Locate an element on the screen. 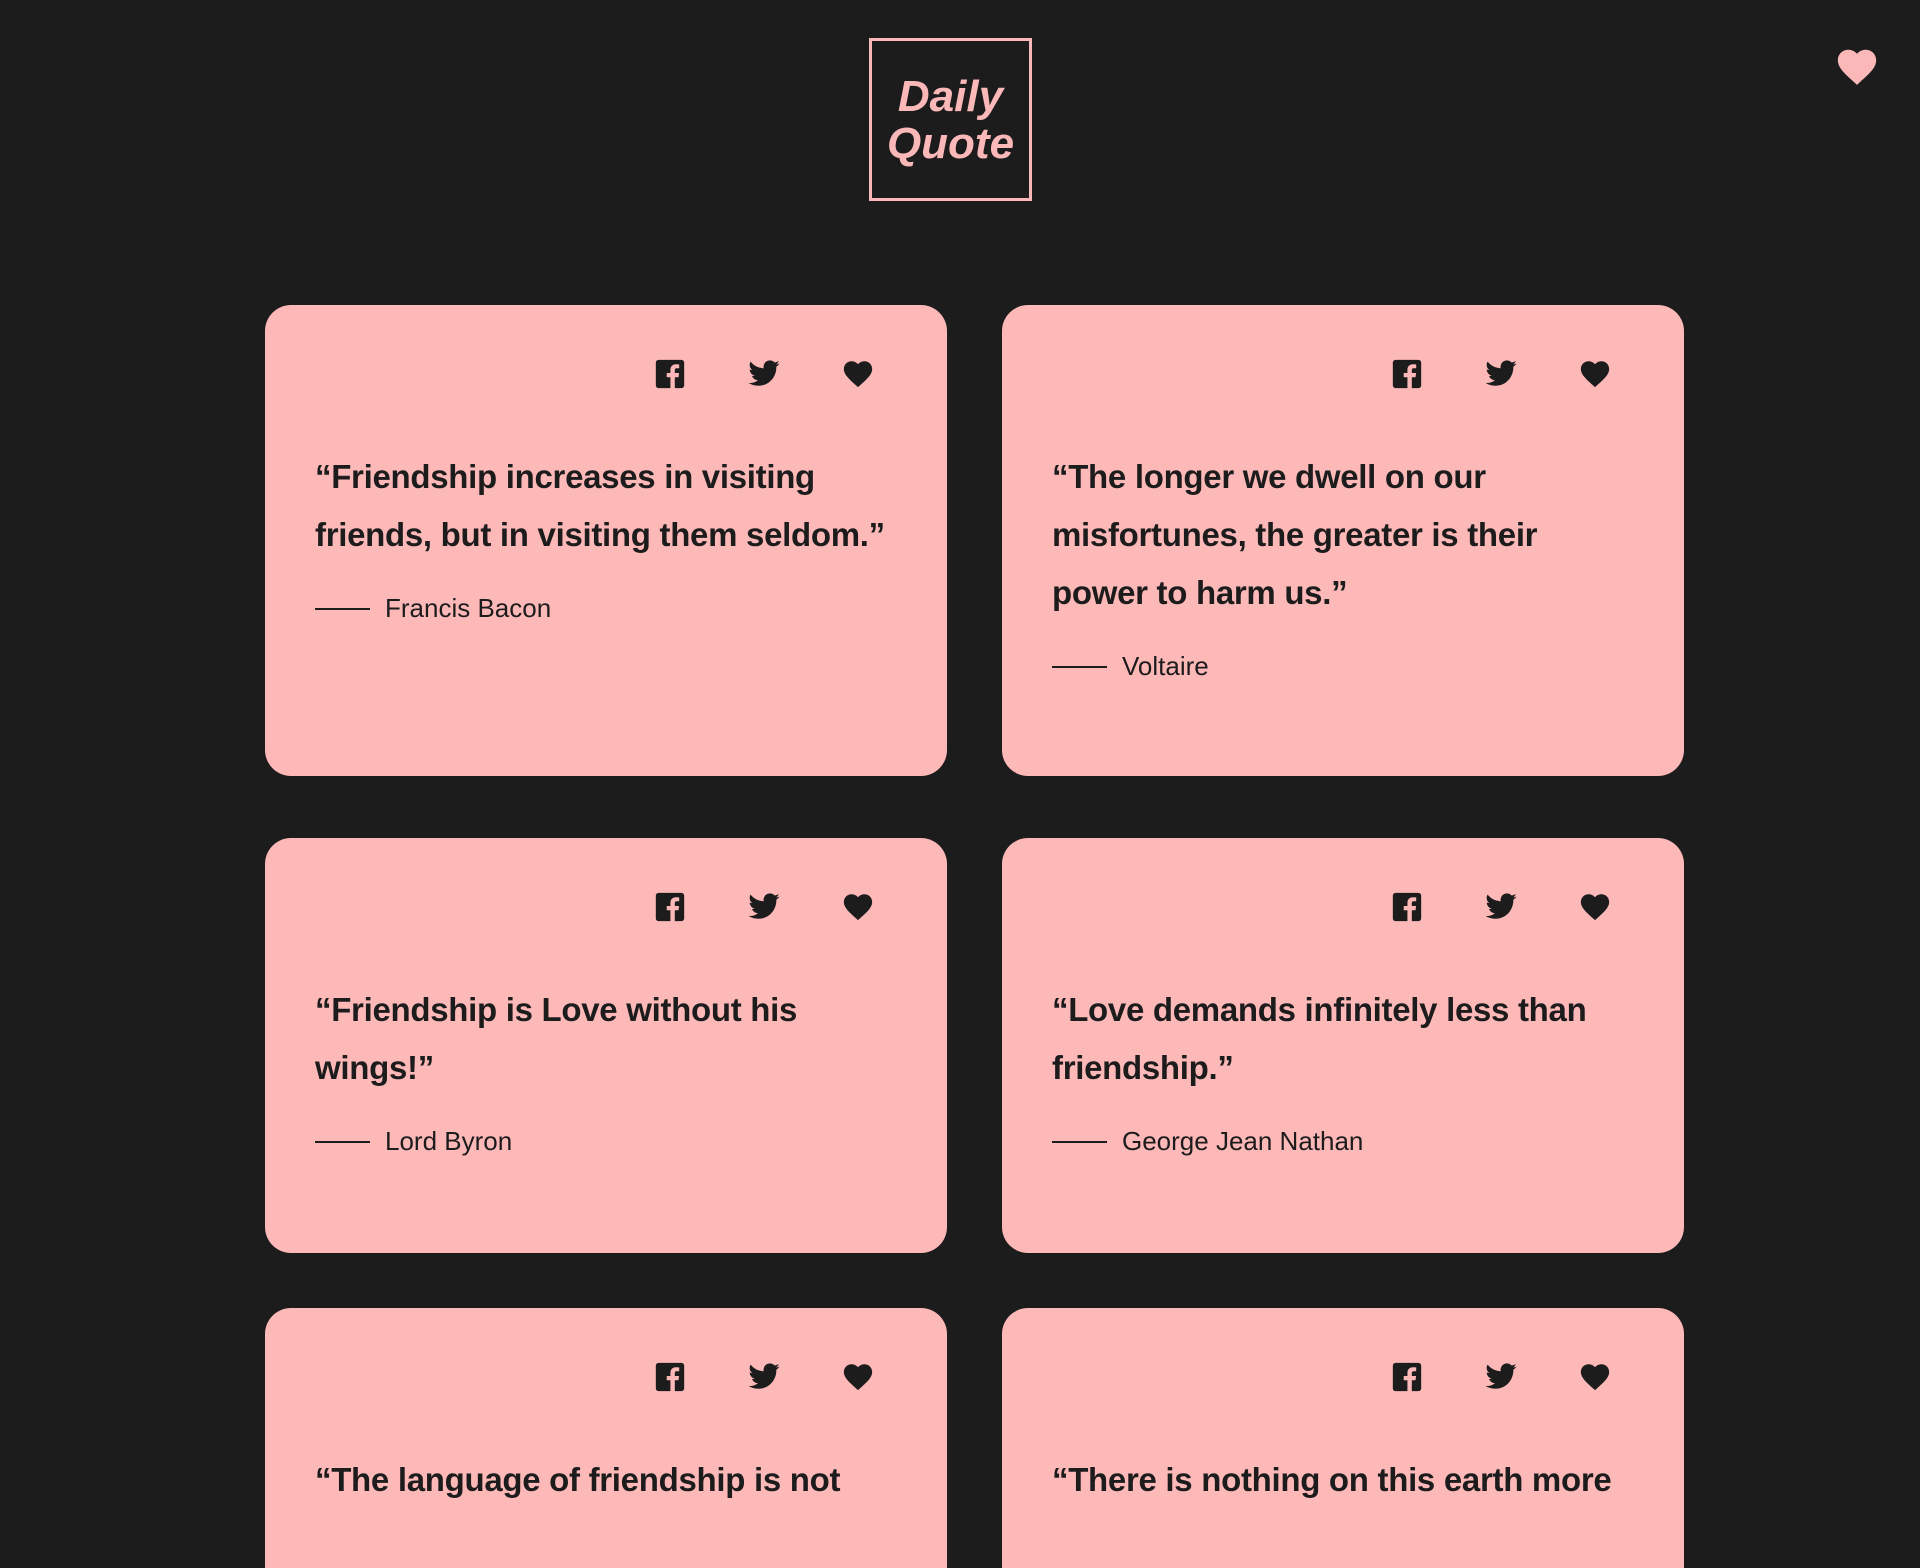 The image size is (1920, 1568). quote-text: “There is nothing on this earth more is located at coordinates (1332, 1479).